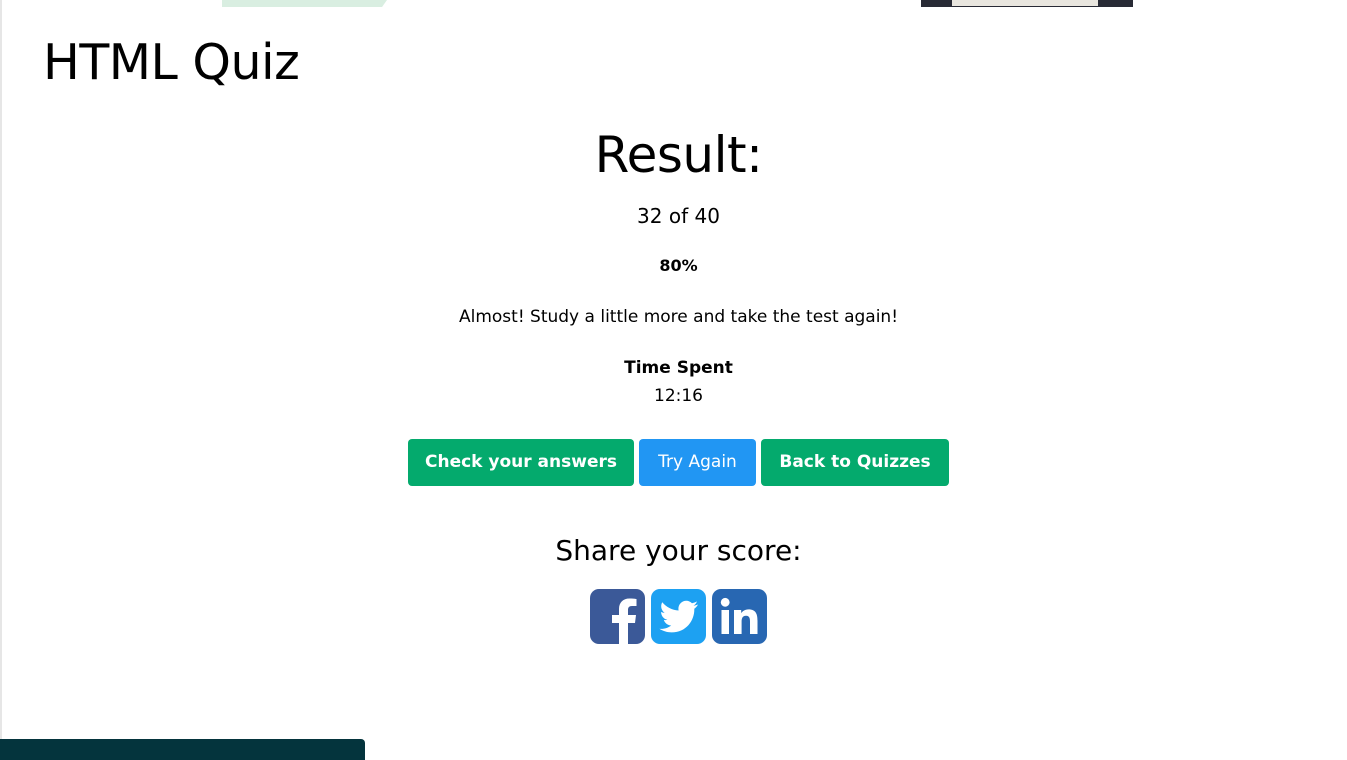 This screenshot has height=760, width=1347. I want to click on share-heading: Share your score:, so click(678, 550).